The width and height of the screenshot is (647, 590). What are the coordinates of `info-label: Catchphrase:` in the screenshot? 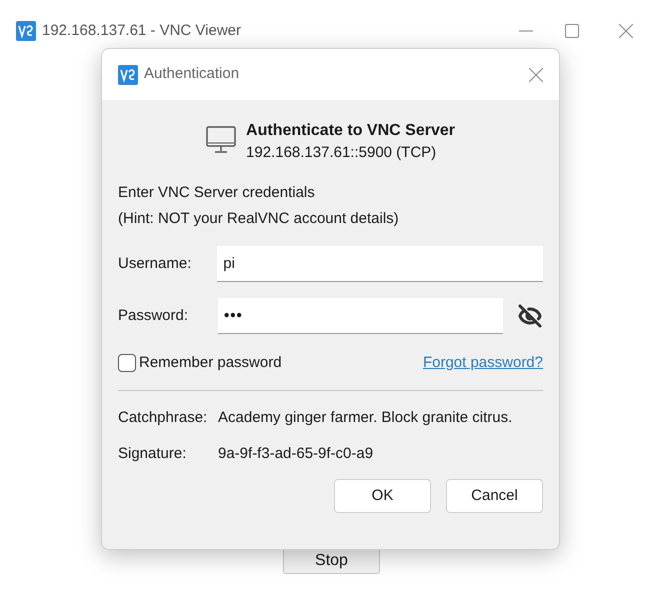 It's located at (163, 418).